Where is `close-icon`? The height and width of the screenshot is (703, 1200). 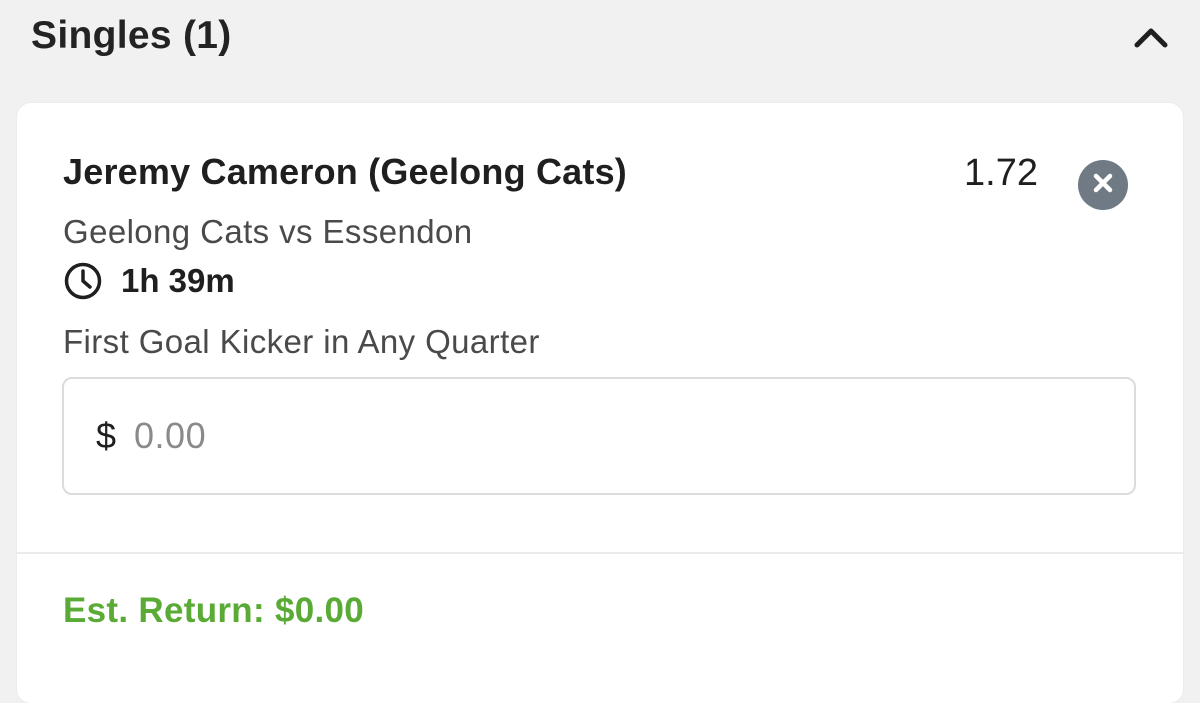 close-icon is located at coordinates (1103, 185).